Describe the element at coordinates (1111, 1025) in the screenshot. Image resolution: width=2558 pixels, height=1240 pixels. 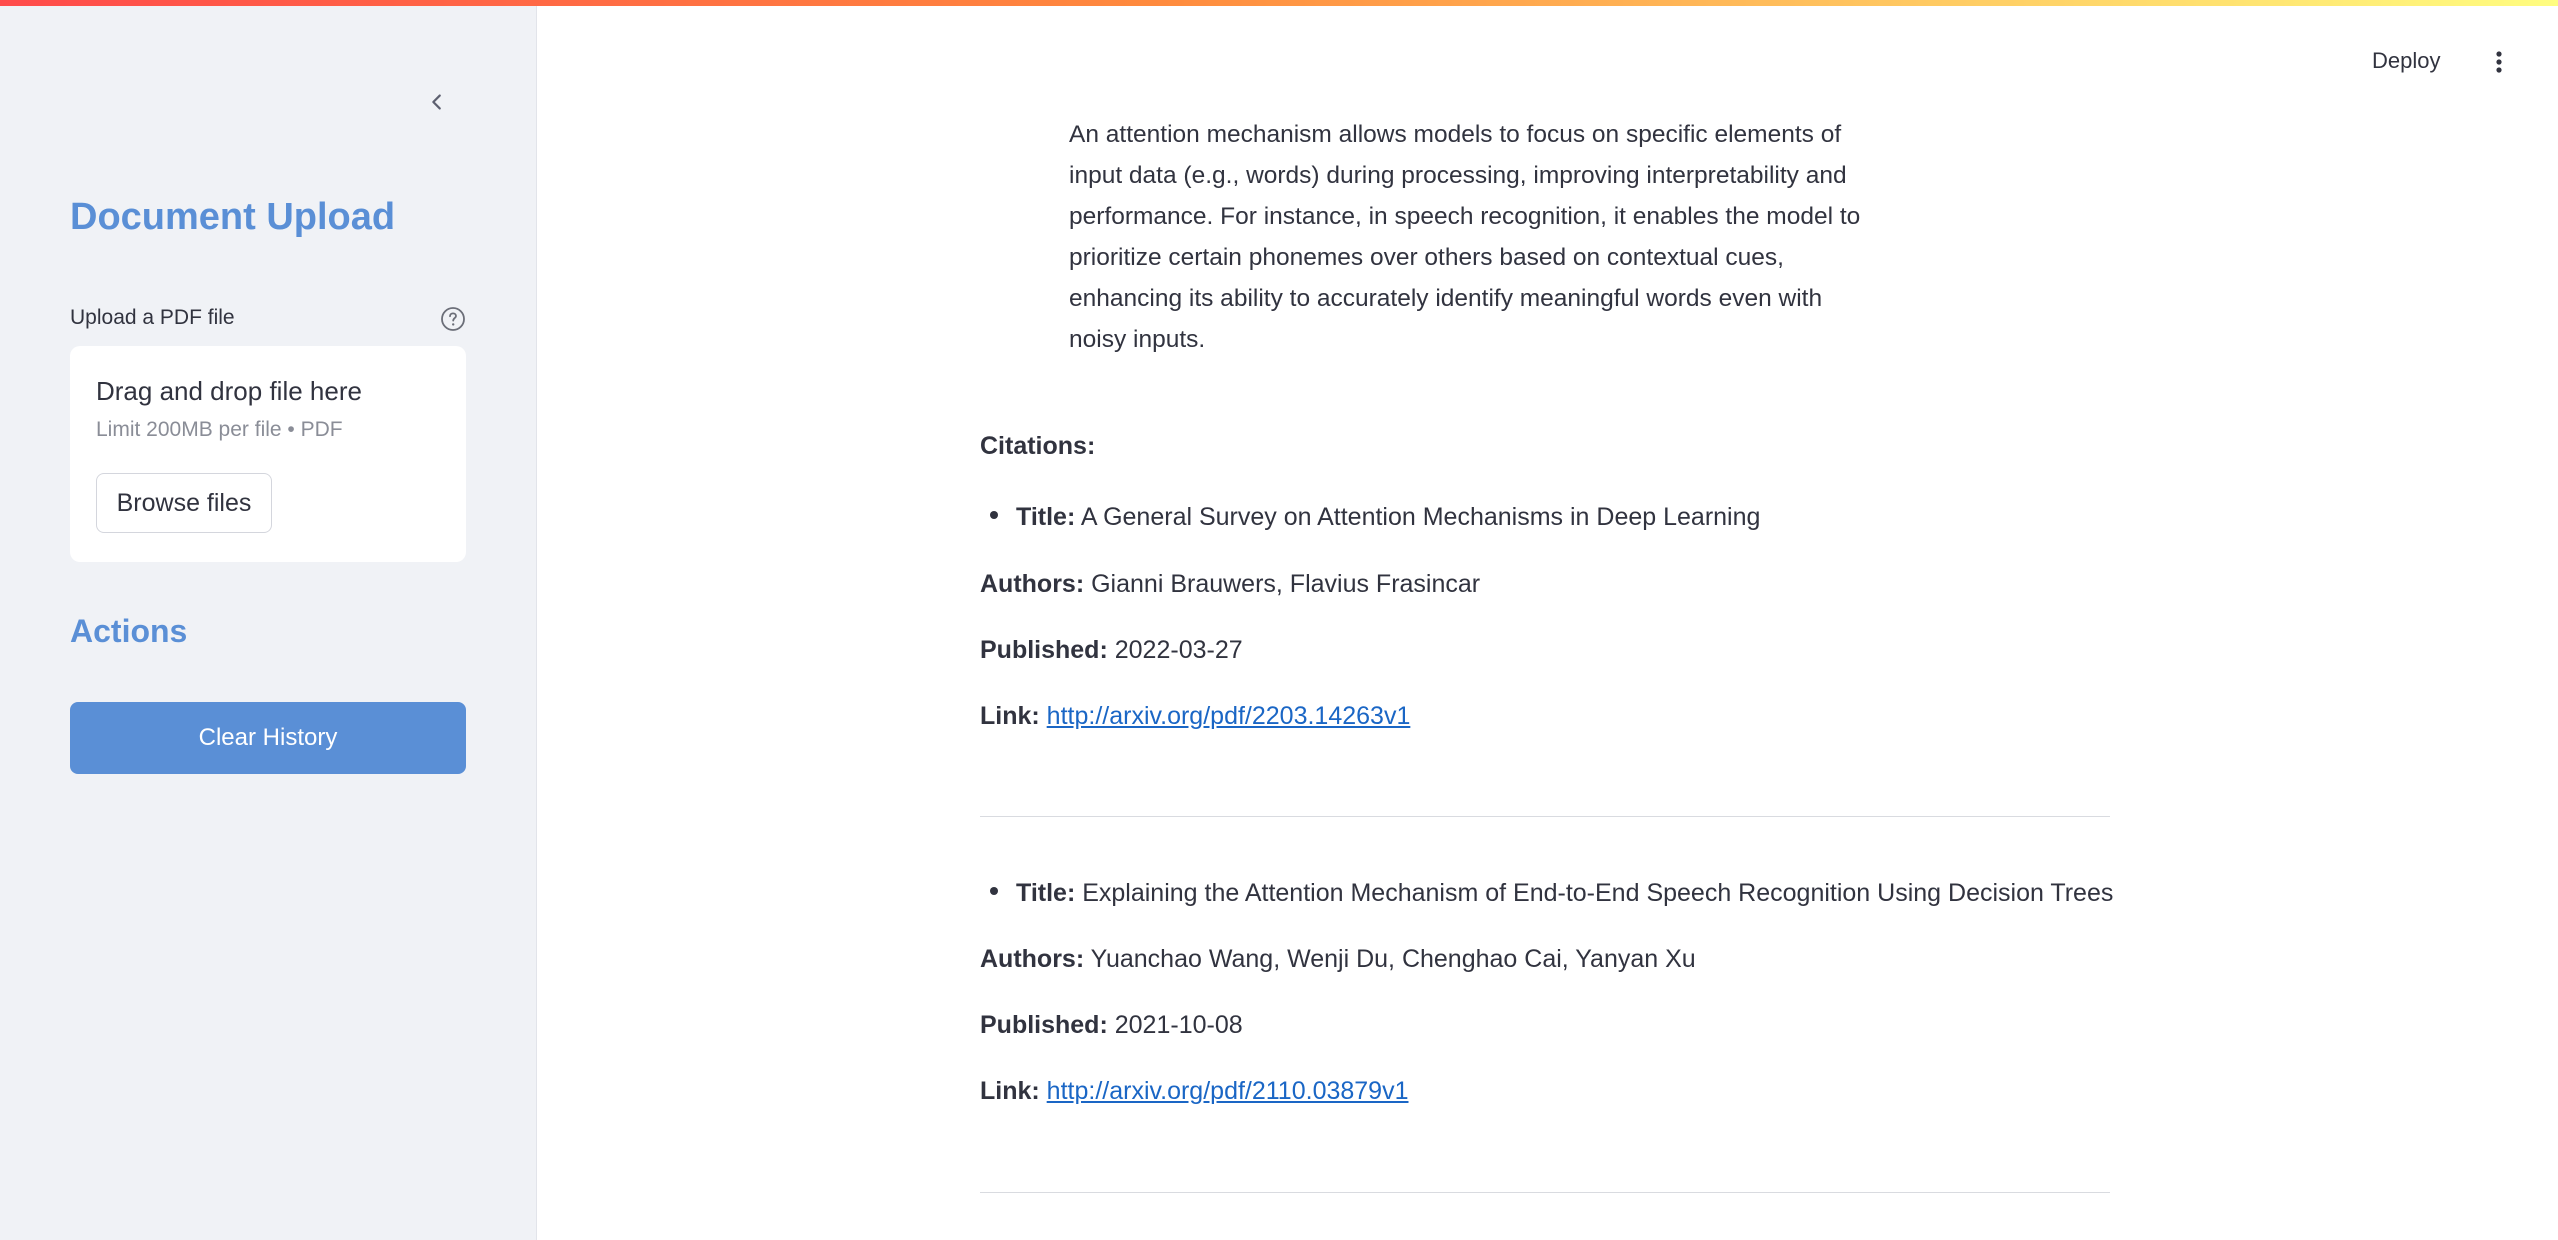
I see `citation-published-line: Published: 2021-10-08` at that location.